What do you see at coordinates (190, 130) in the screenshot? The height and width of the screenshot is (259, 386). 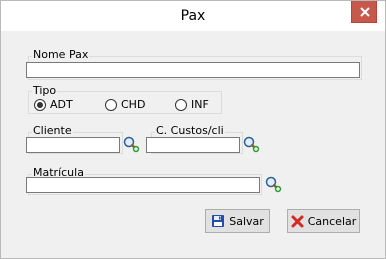 I see `custos-label: C. Custos/cli` at bounding box center [190, 130].